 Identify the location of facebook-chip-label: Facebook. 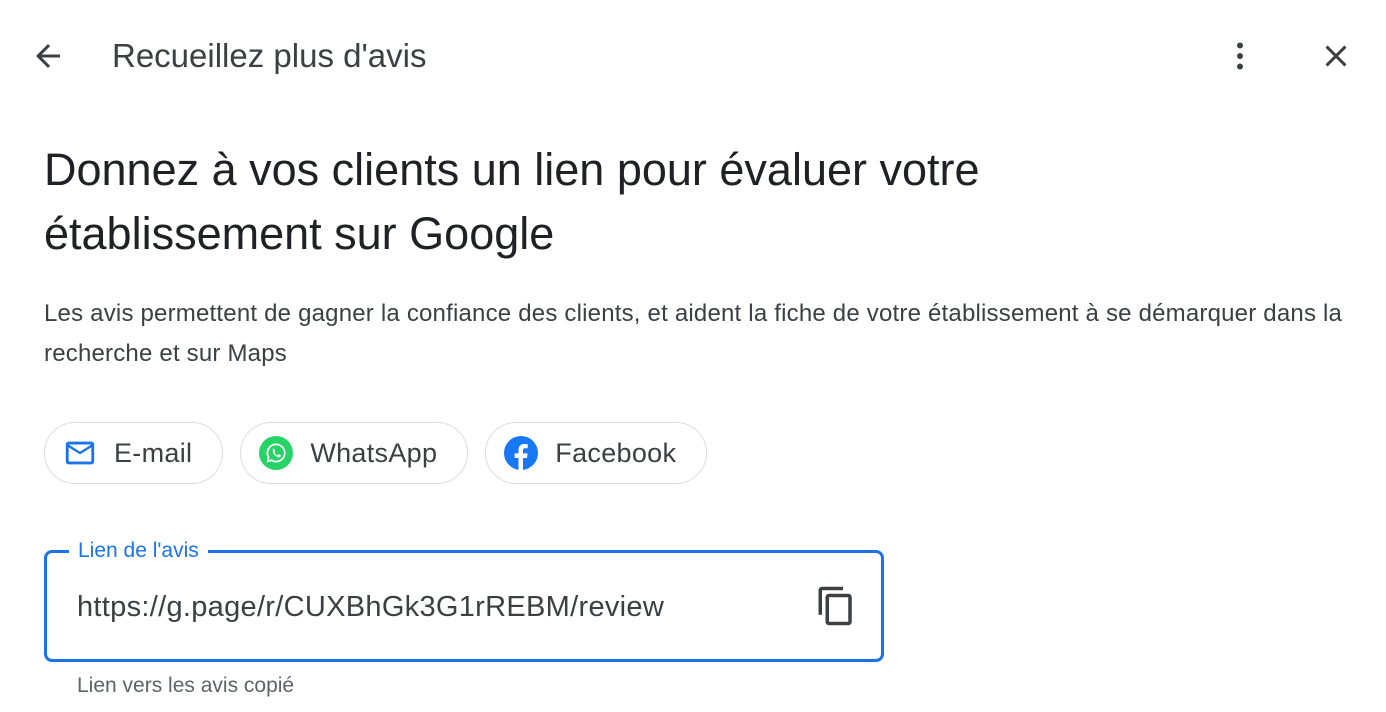
(616, 452).